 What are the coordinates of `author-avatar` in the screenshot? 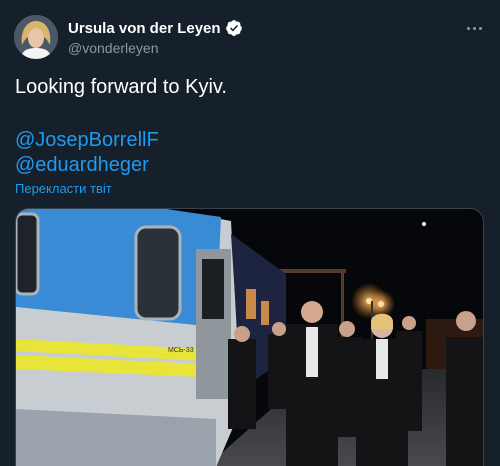 It's located at (36, 37).